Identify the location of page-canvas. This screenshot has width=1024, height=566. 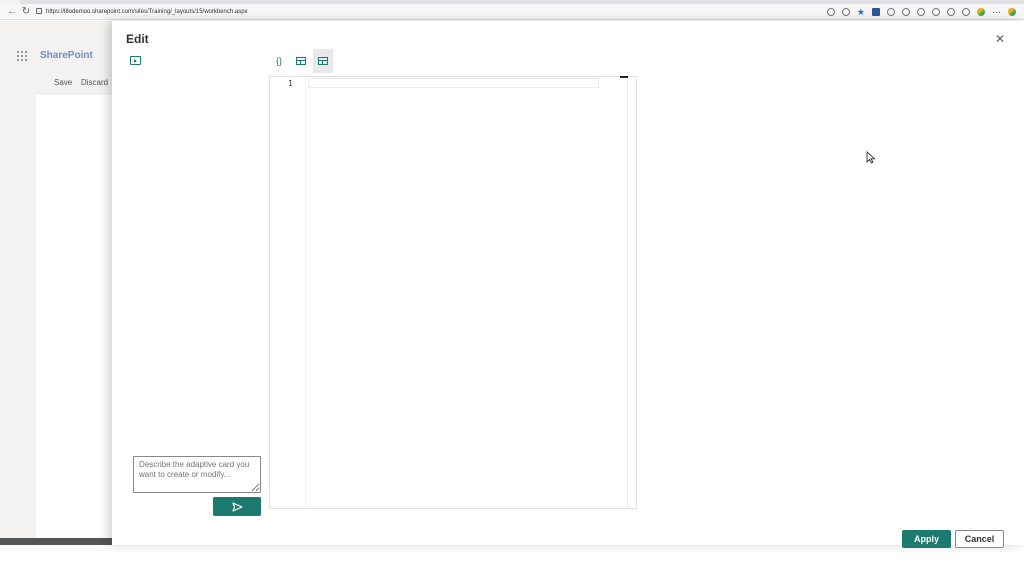
(74, 330).